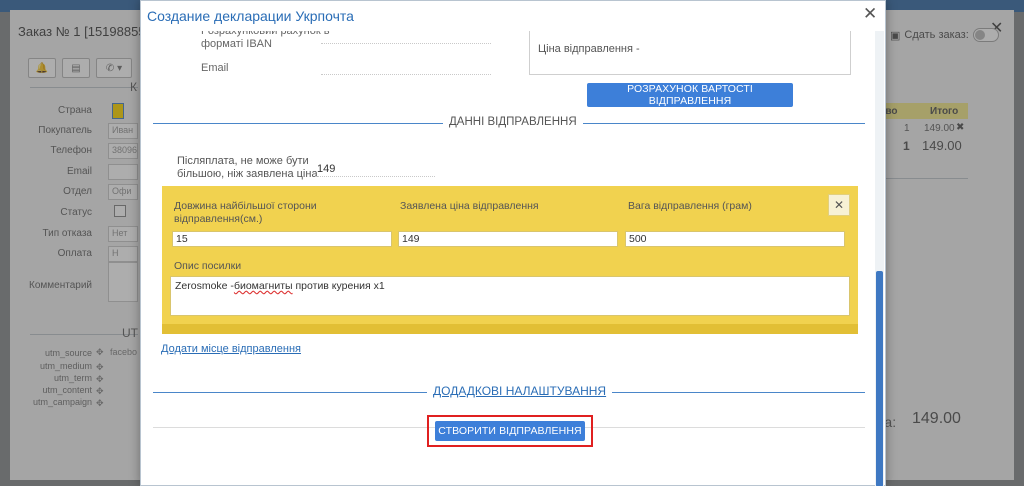  What do you see at coordinates (520, 391) in the screenshot?
I see `extra-settings-toggle: ДОДАДКОВІ НАЛАШТУВАННЯ` at bounding box center [520, 391].